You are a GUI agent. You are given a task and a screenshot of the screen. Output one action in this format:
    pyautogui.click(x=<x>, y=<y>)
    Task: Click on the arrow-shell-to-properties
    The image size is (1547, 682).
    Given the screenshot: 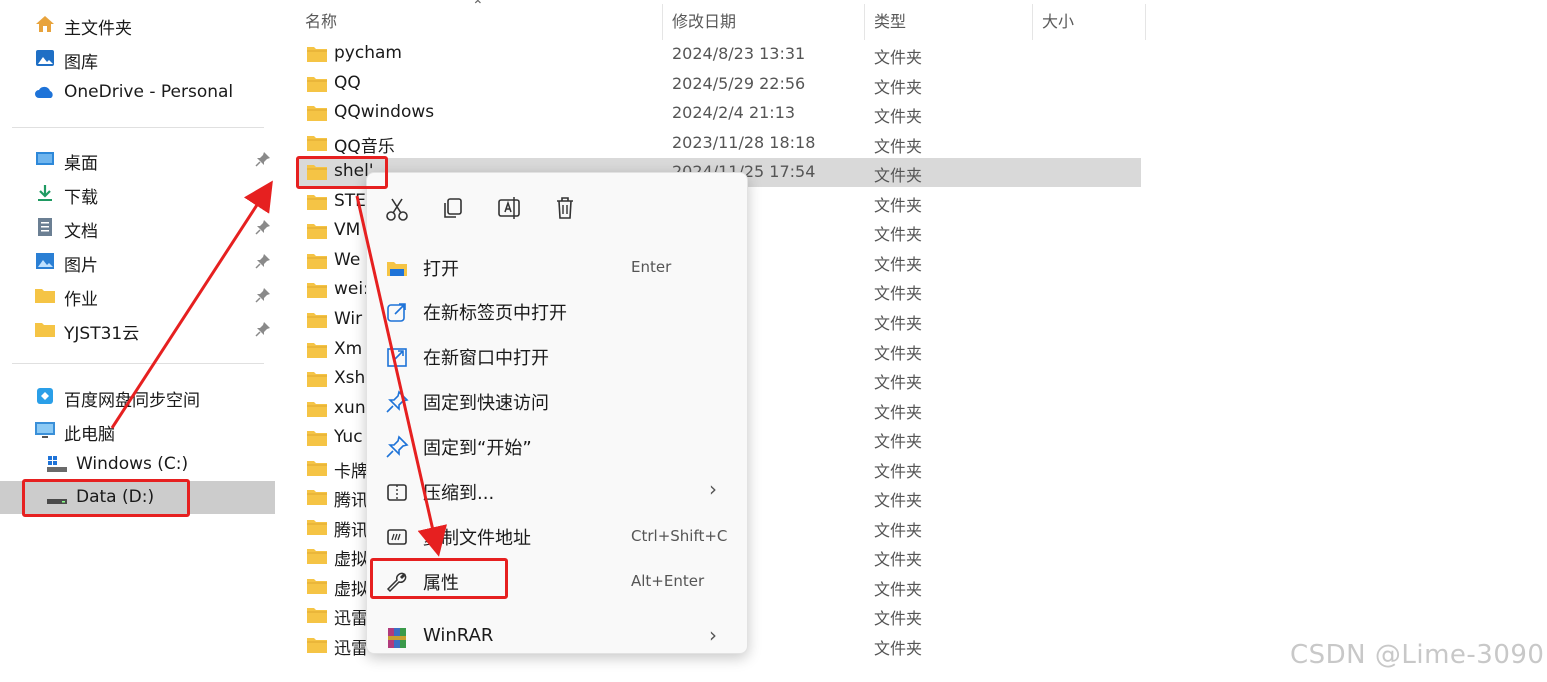 What is the action you would take?
    pyautogui.click(x=401, y=376)
    